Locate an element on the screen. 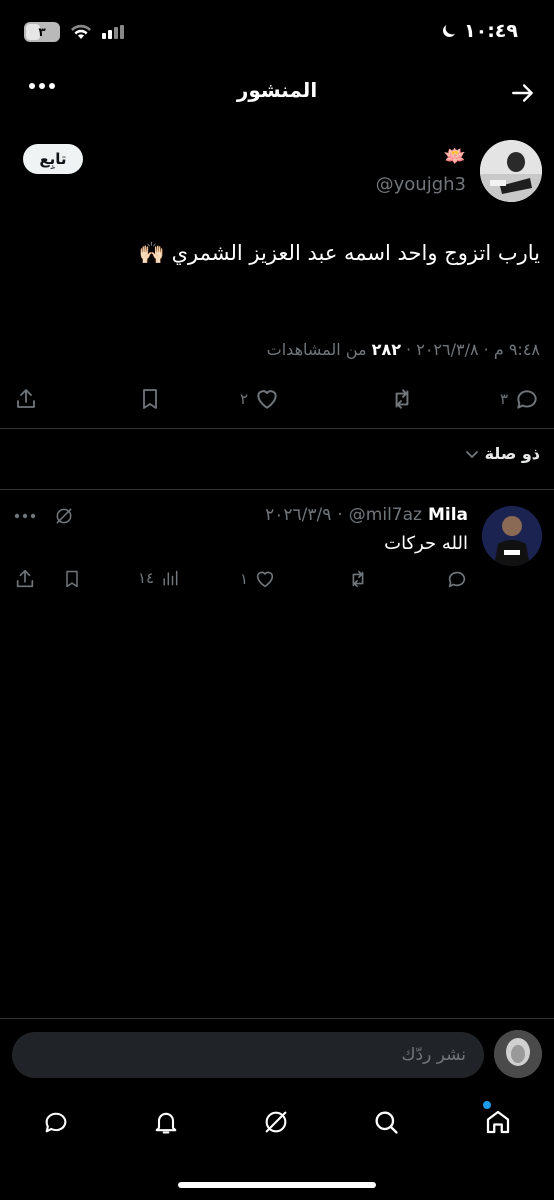 The height and width of the screenshot is (1200, 554). related-label: ذو صلة is located at coordinates (512, 453).